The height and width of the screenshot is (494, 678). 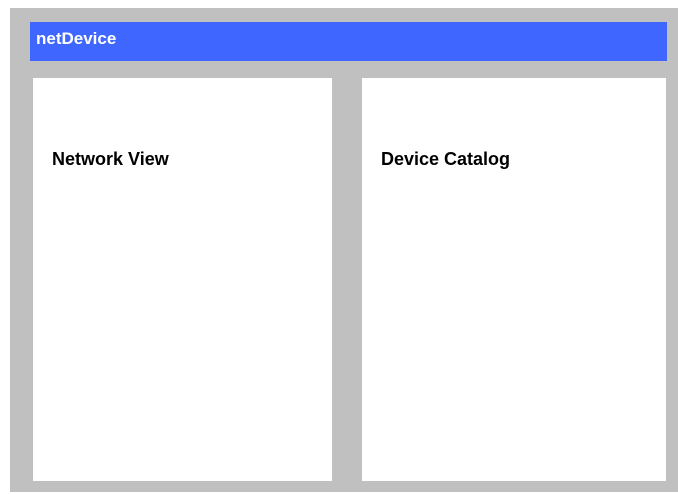 I want to click on app-title-bar: netDevice, so click(x=348, y=41).